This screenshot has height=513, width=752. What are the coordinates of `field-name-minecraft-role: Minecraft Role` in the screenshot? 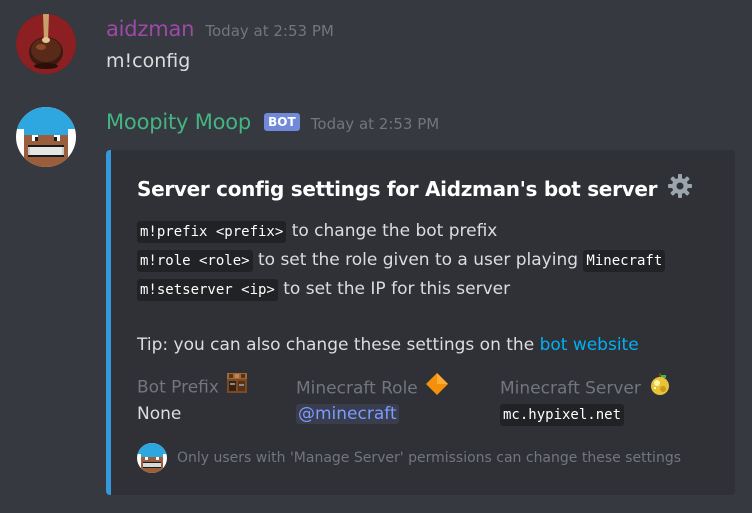 It's located at (372, 387).